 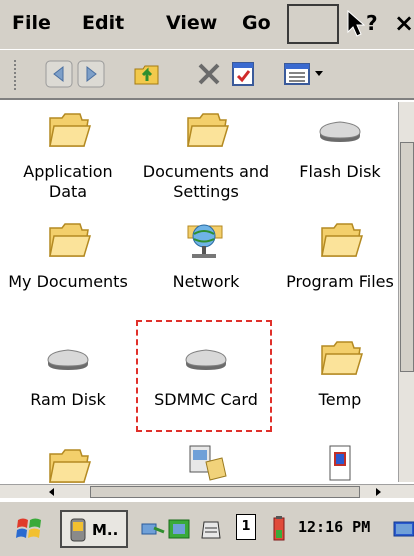 I want to click on menu-edit: Edit, so click(x=103, y=23).